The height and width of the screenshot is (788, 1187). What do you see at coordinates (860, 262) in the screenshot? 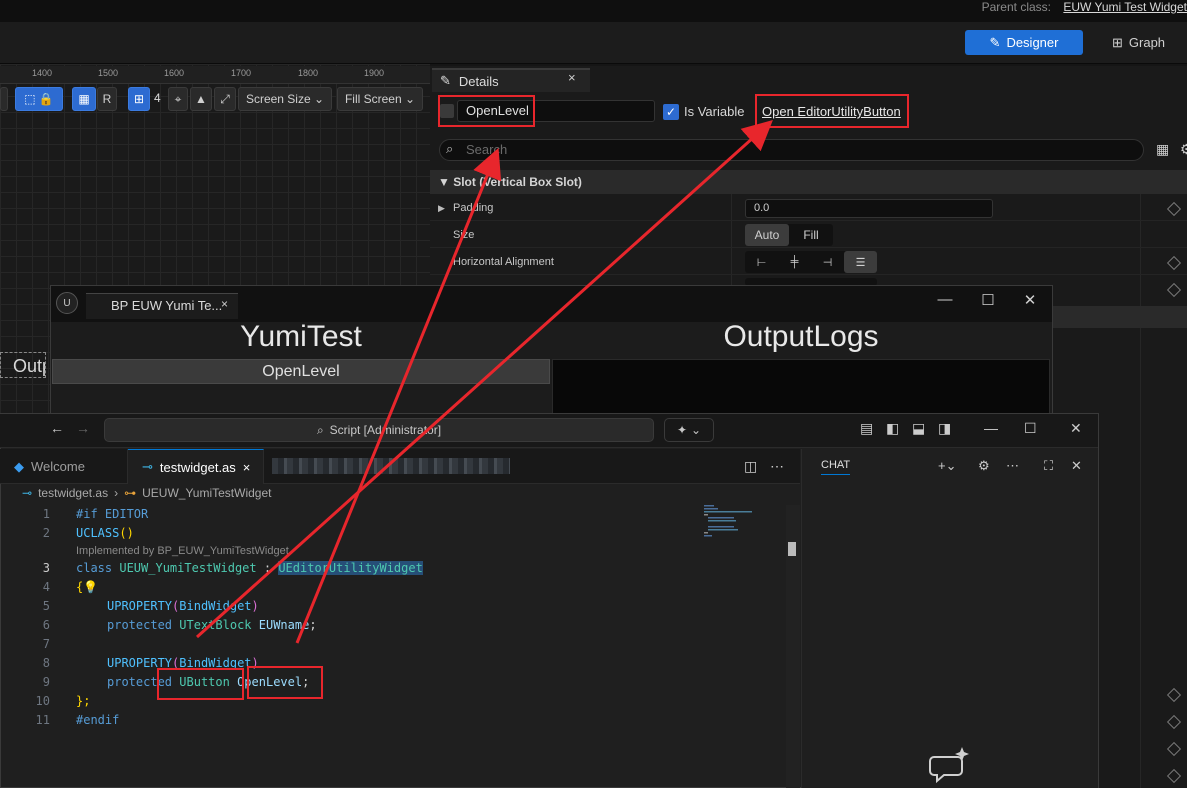
I see `align-fill-icon: ☰` at bounding box center [860, 262].